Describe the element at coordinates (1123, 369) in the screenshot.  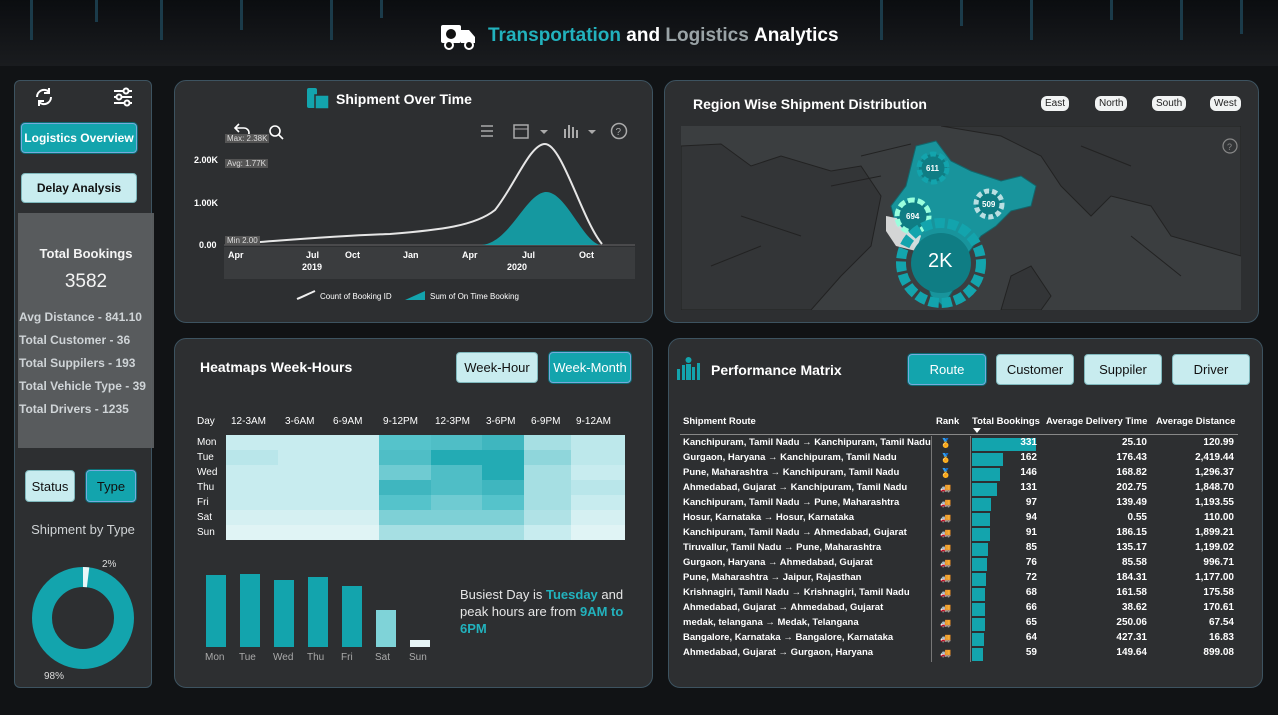
I see `tab-supplier: Suppiler` at that location.